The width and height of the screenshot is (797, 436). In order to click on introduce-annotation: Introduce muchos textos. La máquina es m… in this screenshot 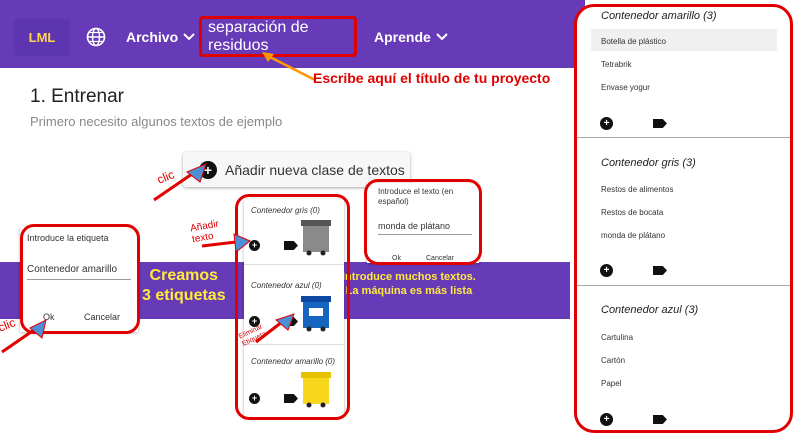, I will do `click(409, 284)`.